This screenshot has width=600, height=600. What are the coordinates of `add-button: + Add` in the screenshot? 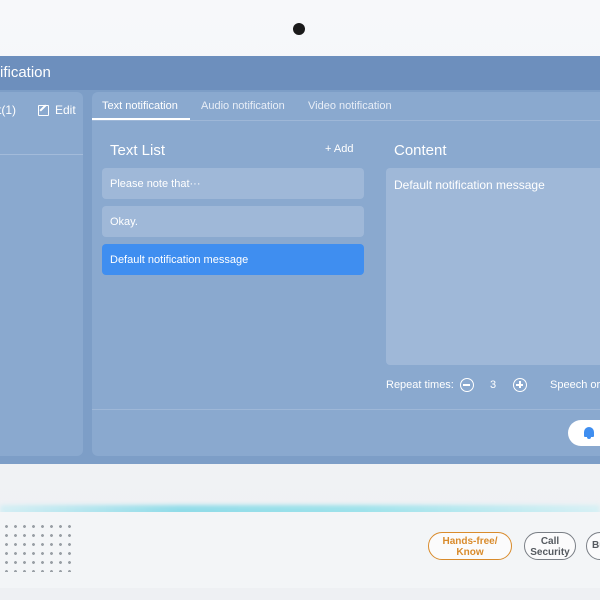 It's located at (339, 149).